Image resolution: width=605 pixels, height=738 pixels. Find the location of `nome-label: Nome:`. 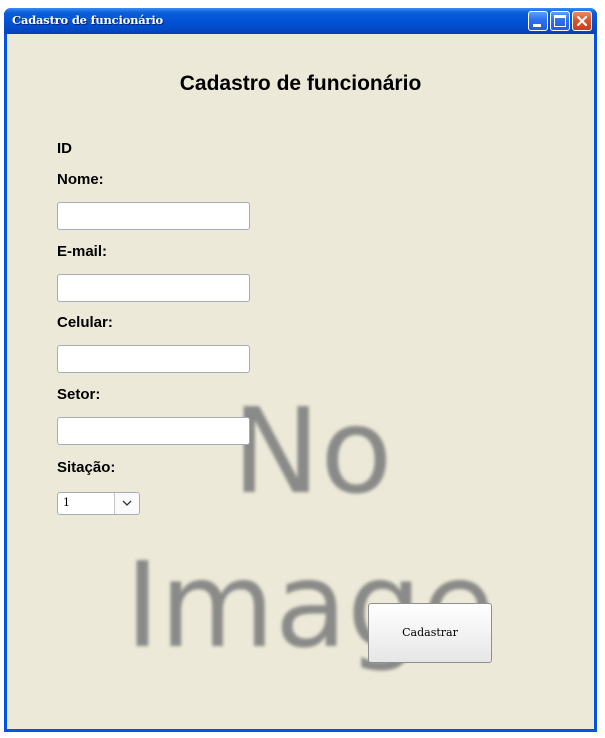

nome-label: Nome: is located at coordinates (80, 179).